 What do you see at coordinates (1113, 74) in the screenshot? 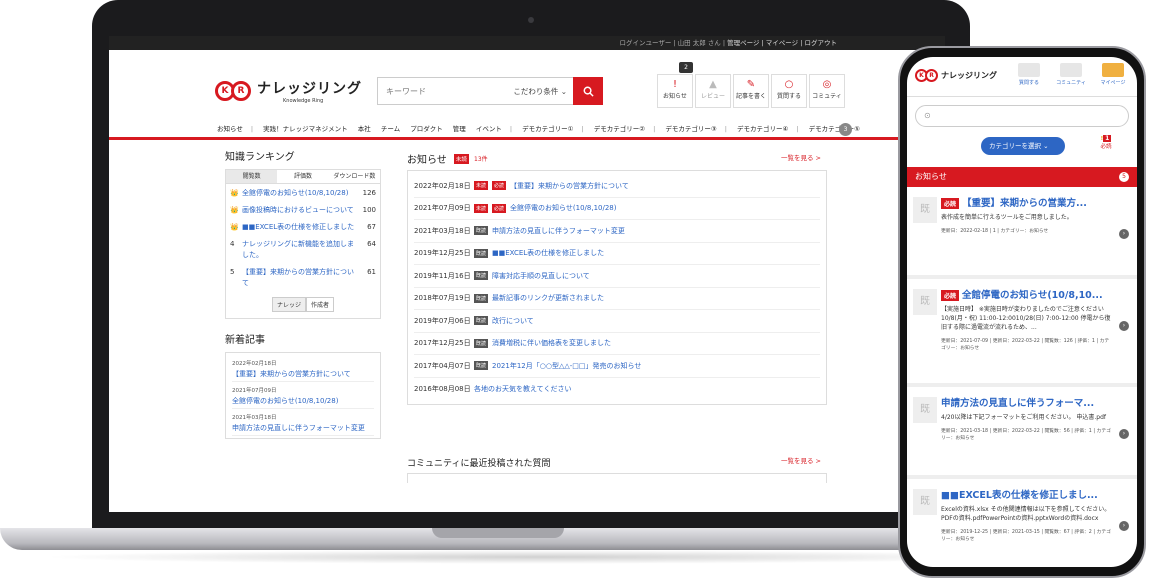
I see `mobile-mypage-button: マイページ` at bounding box center [1113, 74].